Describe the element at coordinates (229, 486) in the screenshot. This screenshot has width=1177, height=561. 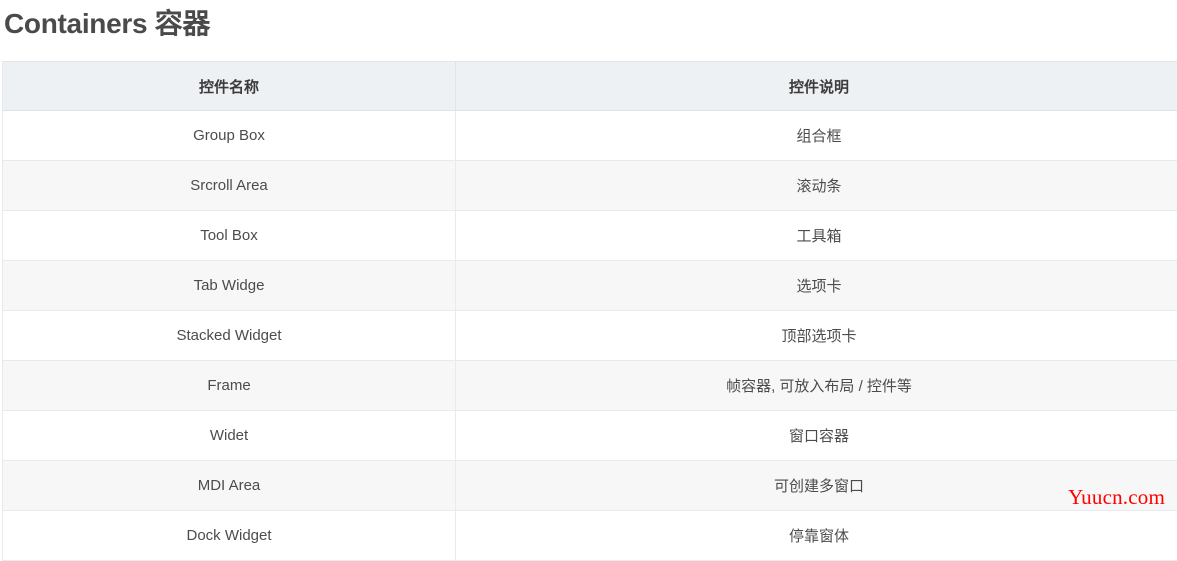
I see `cell-widget-name: MDI Area` at that location.